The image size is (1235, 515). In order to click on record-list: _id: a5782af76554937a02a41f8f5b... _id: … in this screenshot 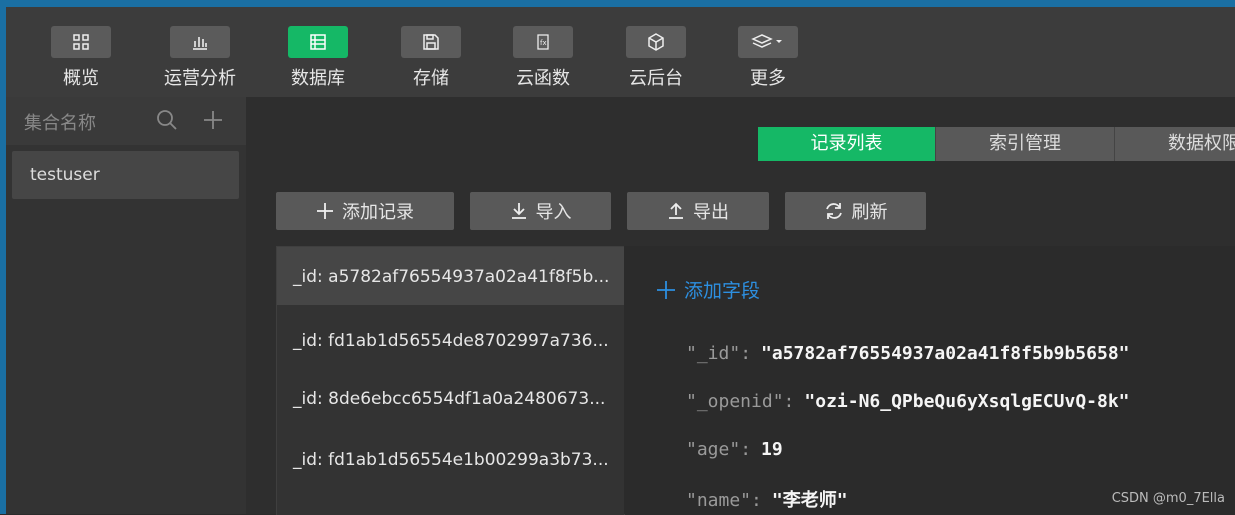, I will do `click(450, 380)`.